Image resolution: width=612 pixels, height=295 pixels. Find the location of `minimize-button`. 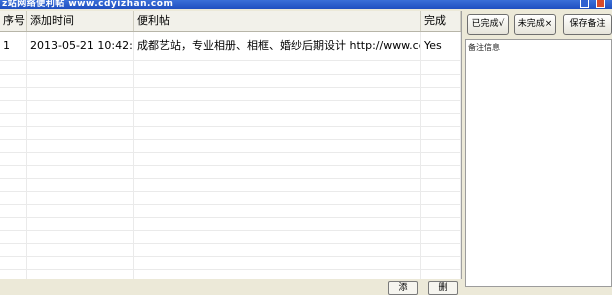

minimize-button is located at coordinates (584, 4).